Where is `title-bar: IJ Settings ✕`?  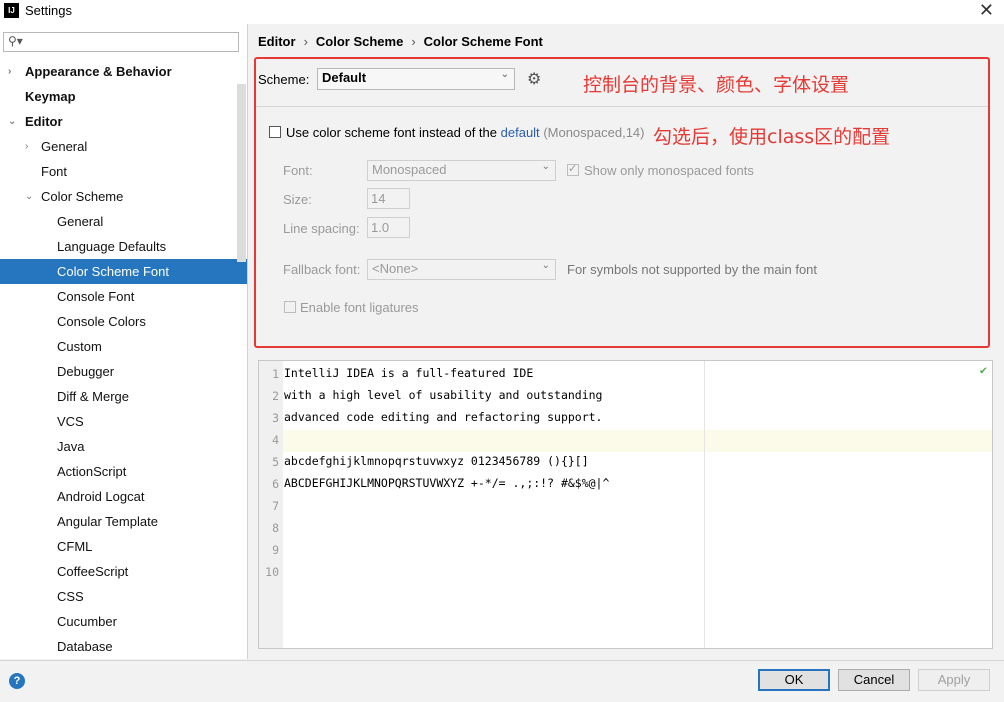
title-bar: IJ Settings ✕ is located at coordinates (502, 12).